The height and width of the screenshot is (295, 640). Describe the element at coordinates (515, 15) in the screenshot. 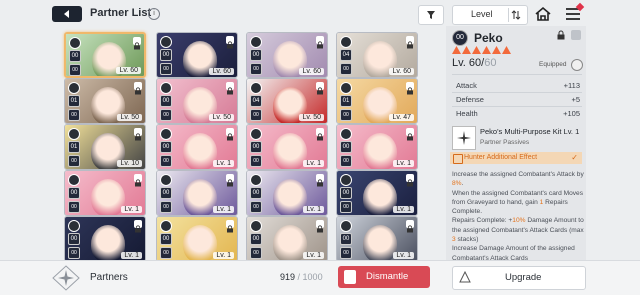

I see `sort-order-icon` at that location.